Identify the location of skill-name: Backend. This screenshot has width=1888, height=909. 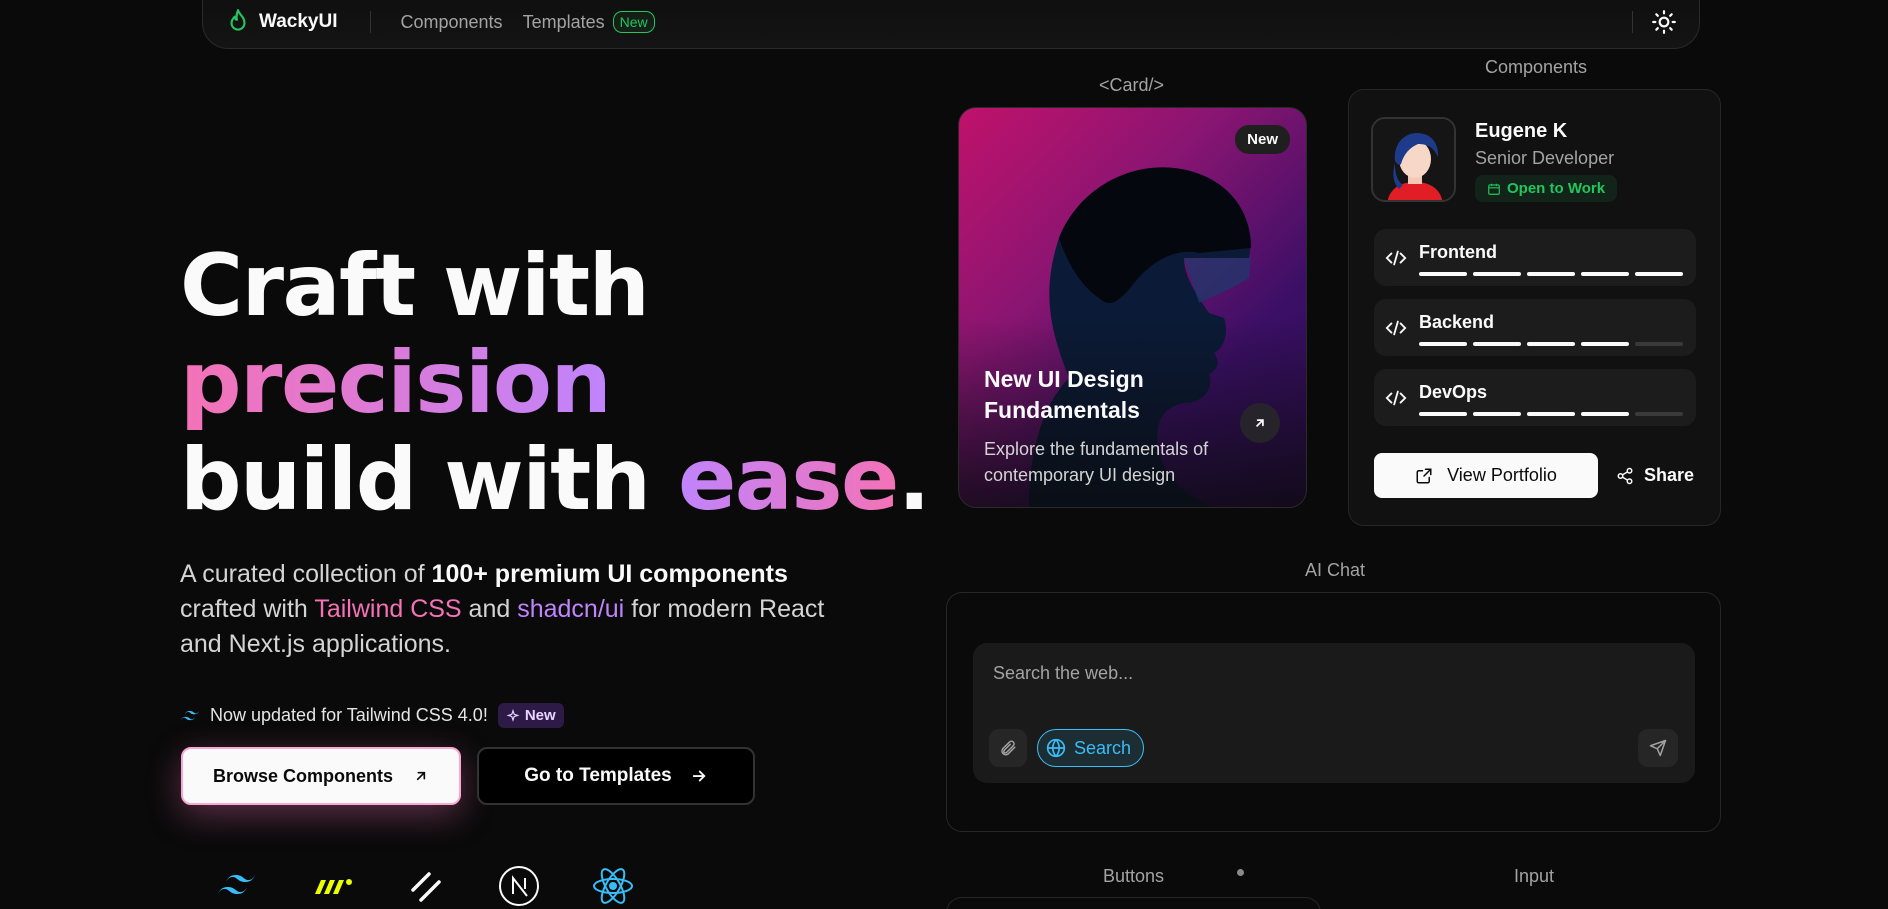
(1457, 322).